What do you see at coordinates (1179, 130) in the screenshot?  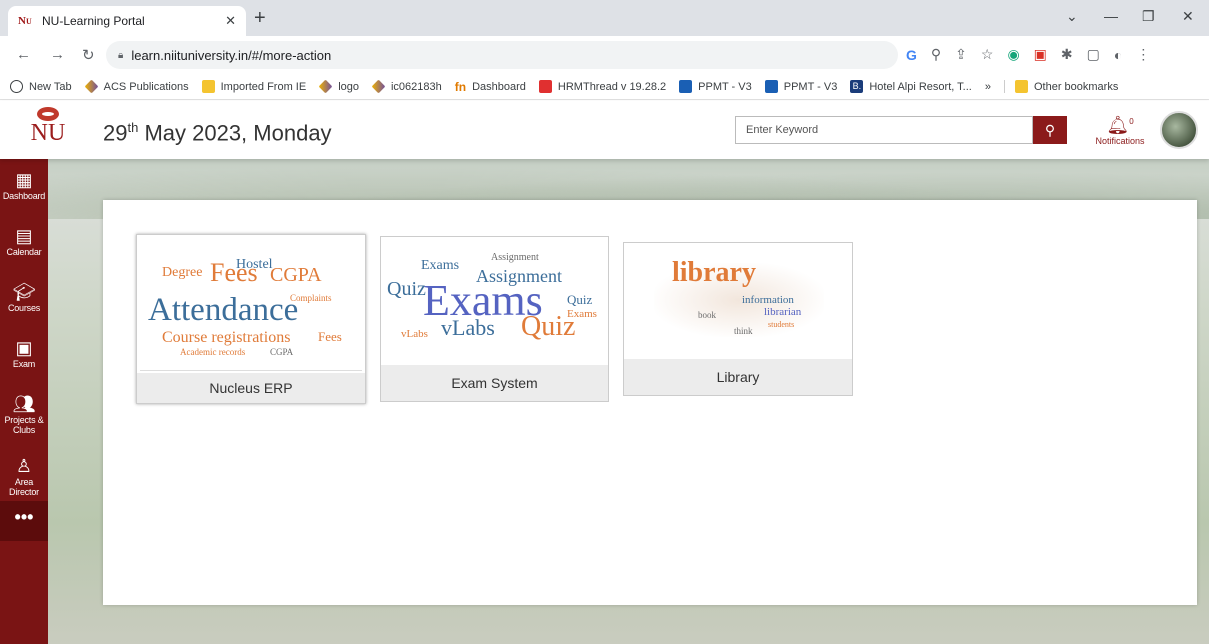 I see `avatar` at bounding box center [1179, 130].